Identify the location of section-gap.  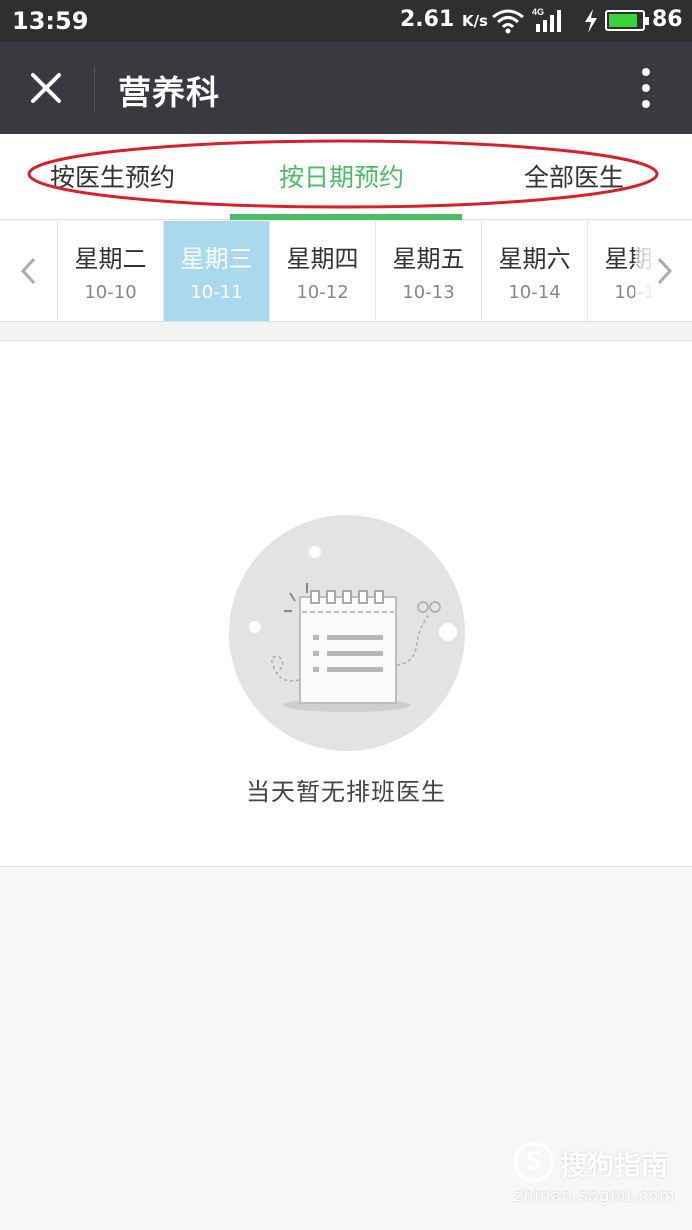
(346, 331).